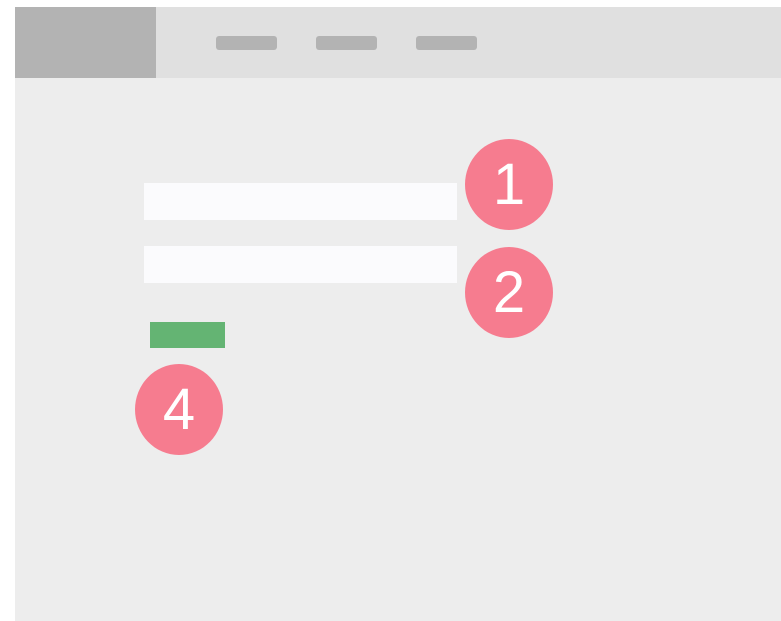  What do you see at coordinates (179, 409) in the screenshot?
I see `step-marker-4: 4` at bounding box center [179, 409].